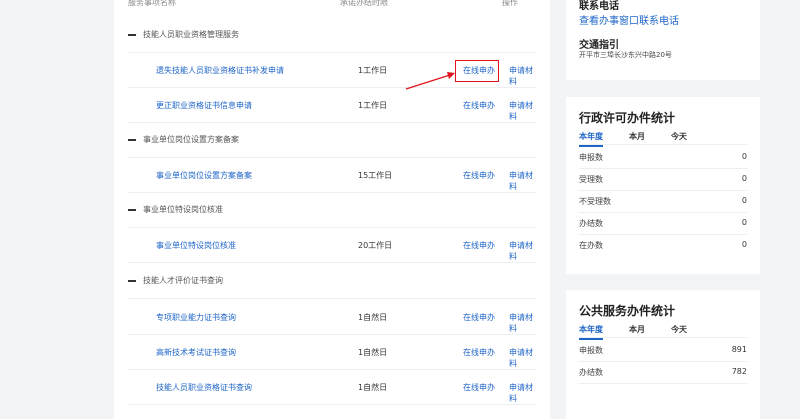 Image resolution: width=800 pixels, height=419 pixels. Describe the element at coordinates (204, 175) in the screenshot. I see `service-name-link: 事业单位岗位设置方案备案` at that location.